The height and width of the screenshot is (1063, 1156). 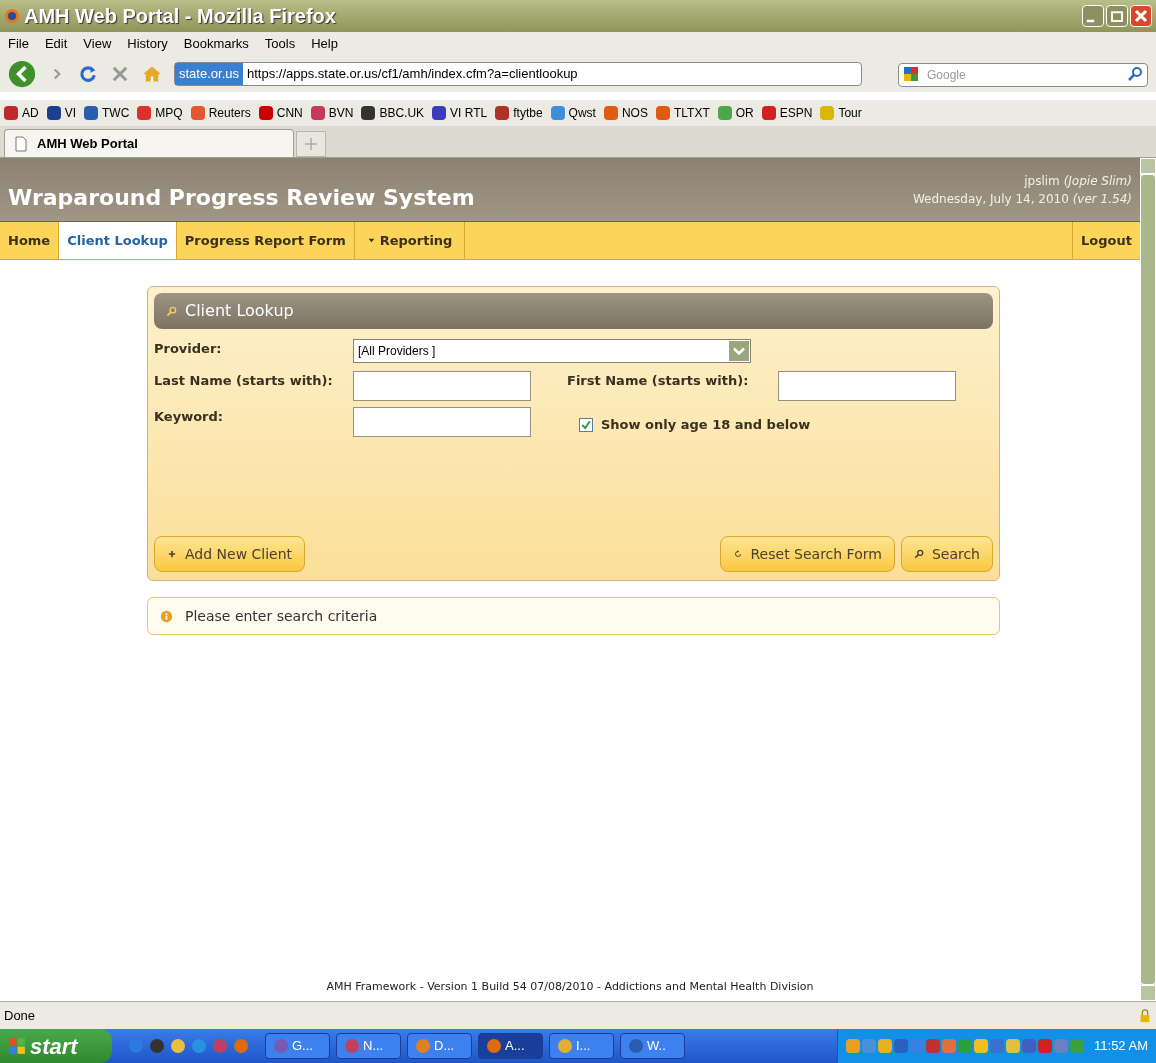 I want to click on nav-tab: Progress Report Form, so click(x=265, y=240).